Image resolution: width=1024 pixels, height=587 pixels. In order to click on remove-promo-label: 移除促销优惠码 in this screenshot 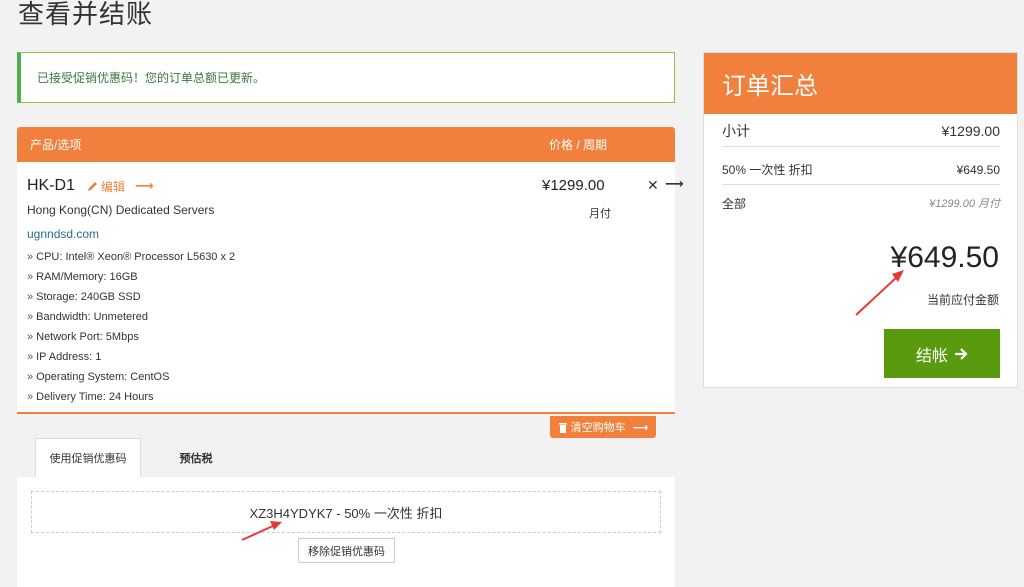, I will do `click(346, 551)`.